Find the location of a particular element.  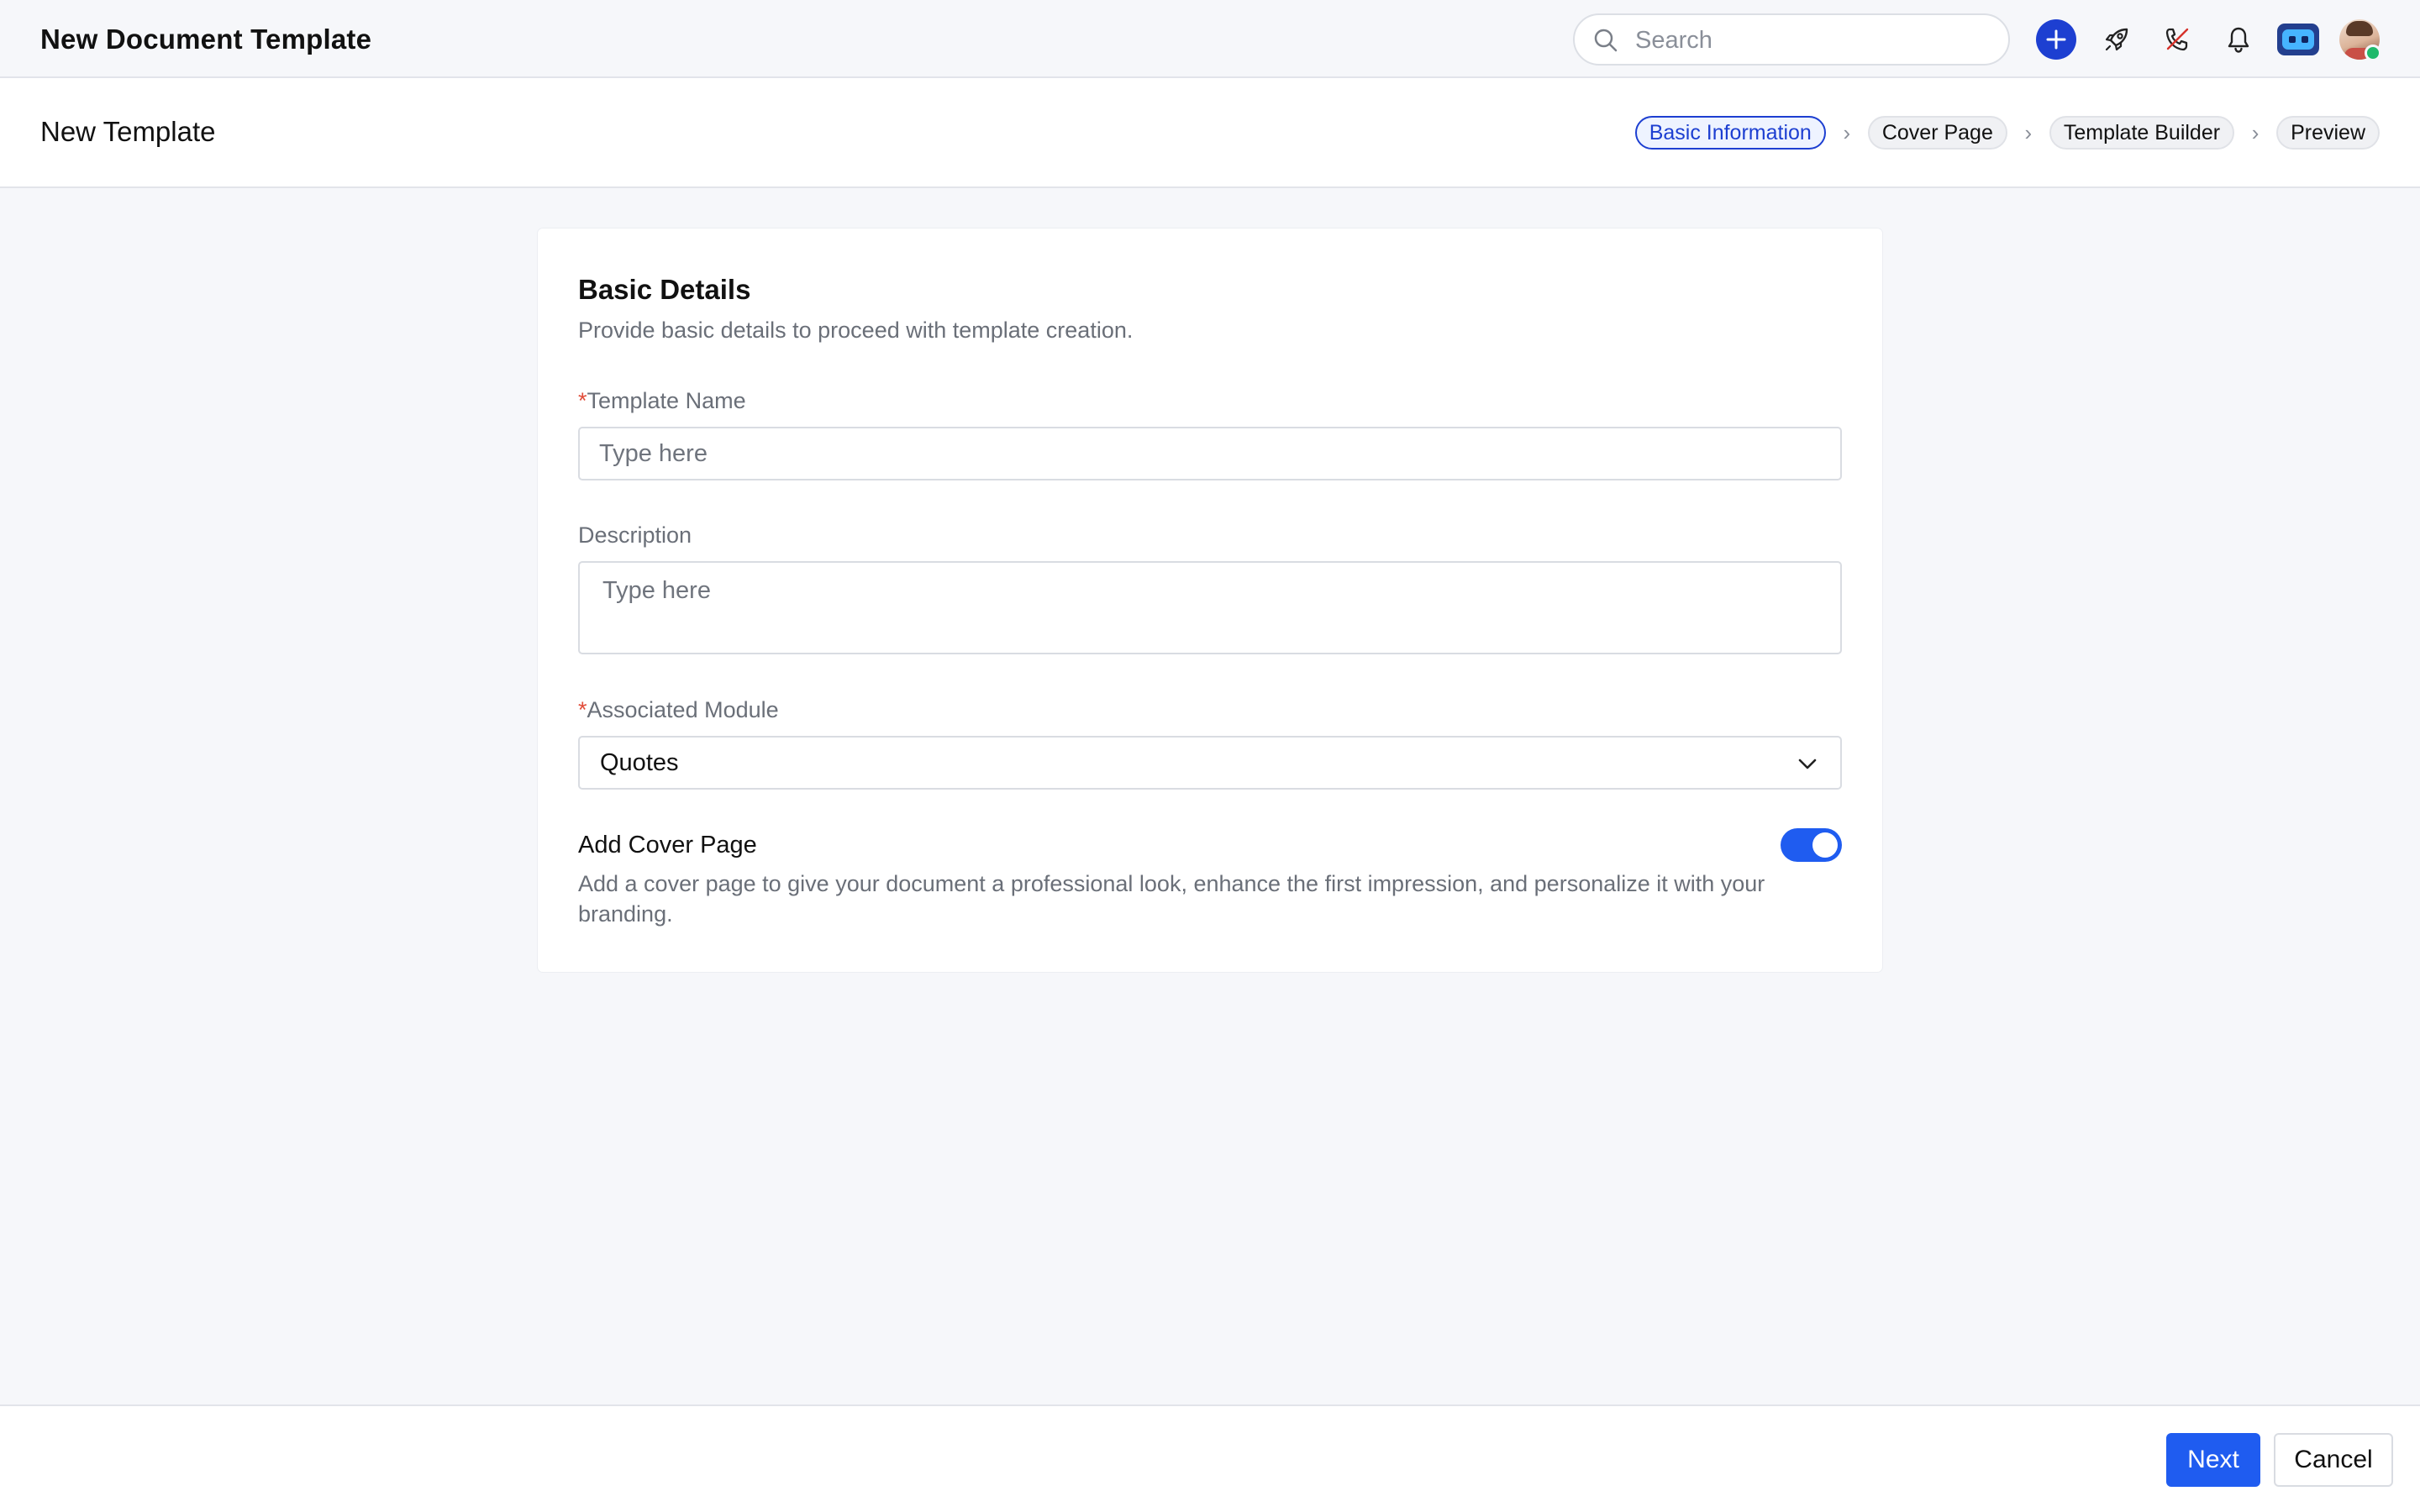

notifications-button is located at coordinates (2238, 39).